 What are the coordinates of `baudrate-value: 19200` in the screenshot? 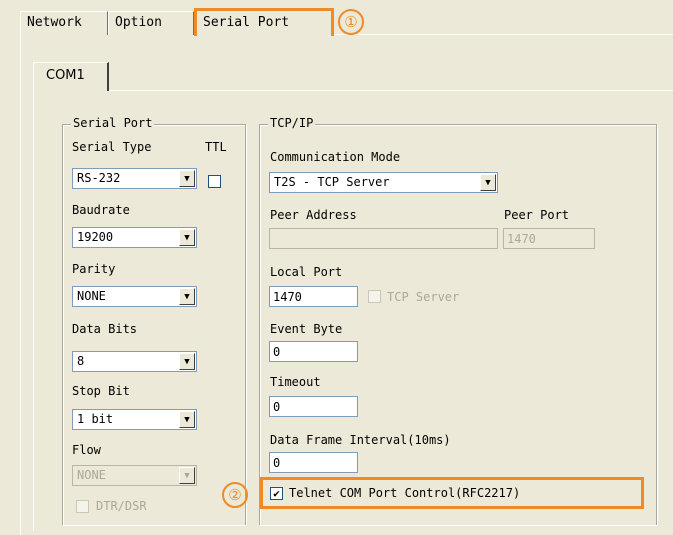 It's located at (95, 237).